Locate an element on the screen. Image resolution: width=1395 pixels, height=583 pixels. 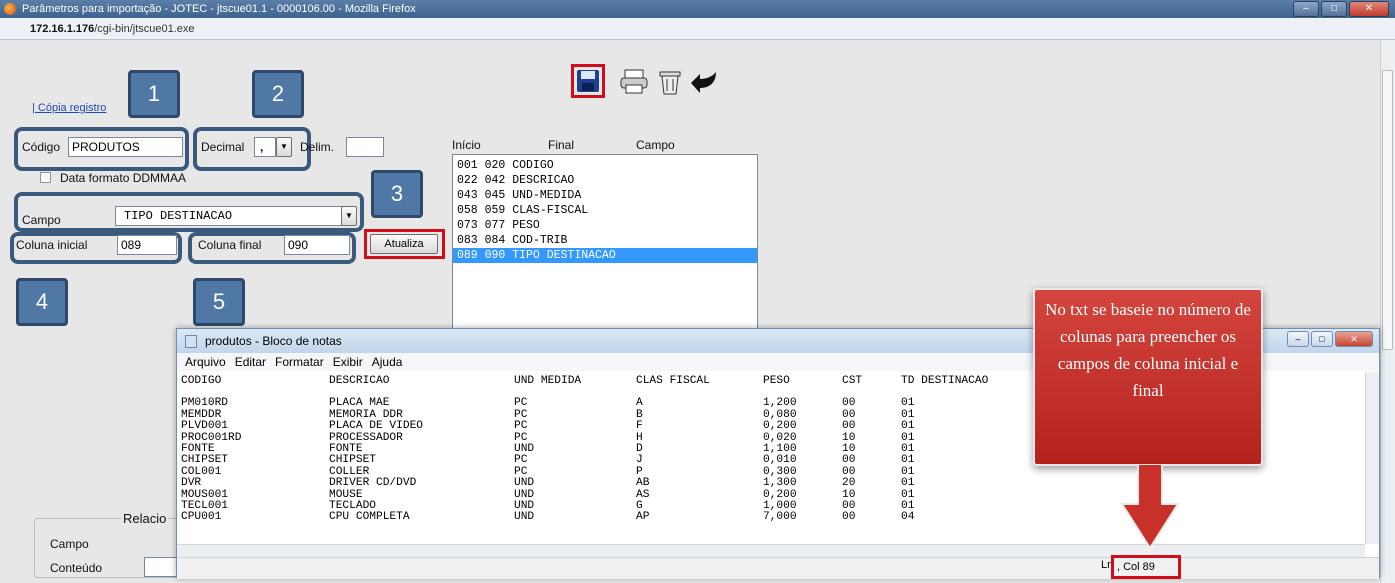
trash-icon is located at coordinates (670, 81).